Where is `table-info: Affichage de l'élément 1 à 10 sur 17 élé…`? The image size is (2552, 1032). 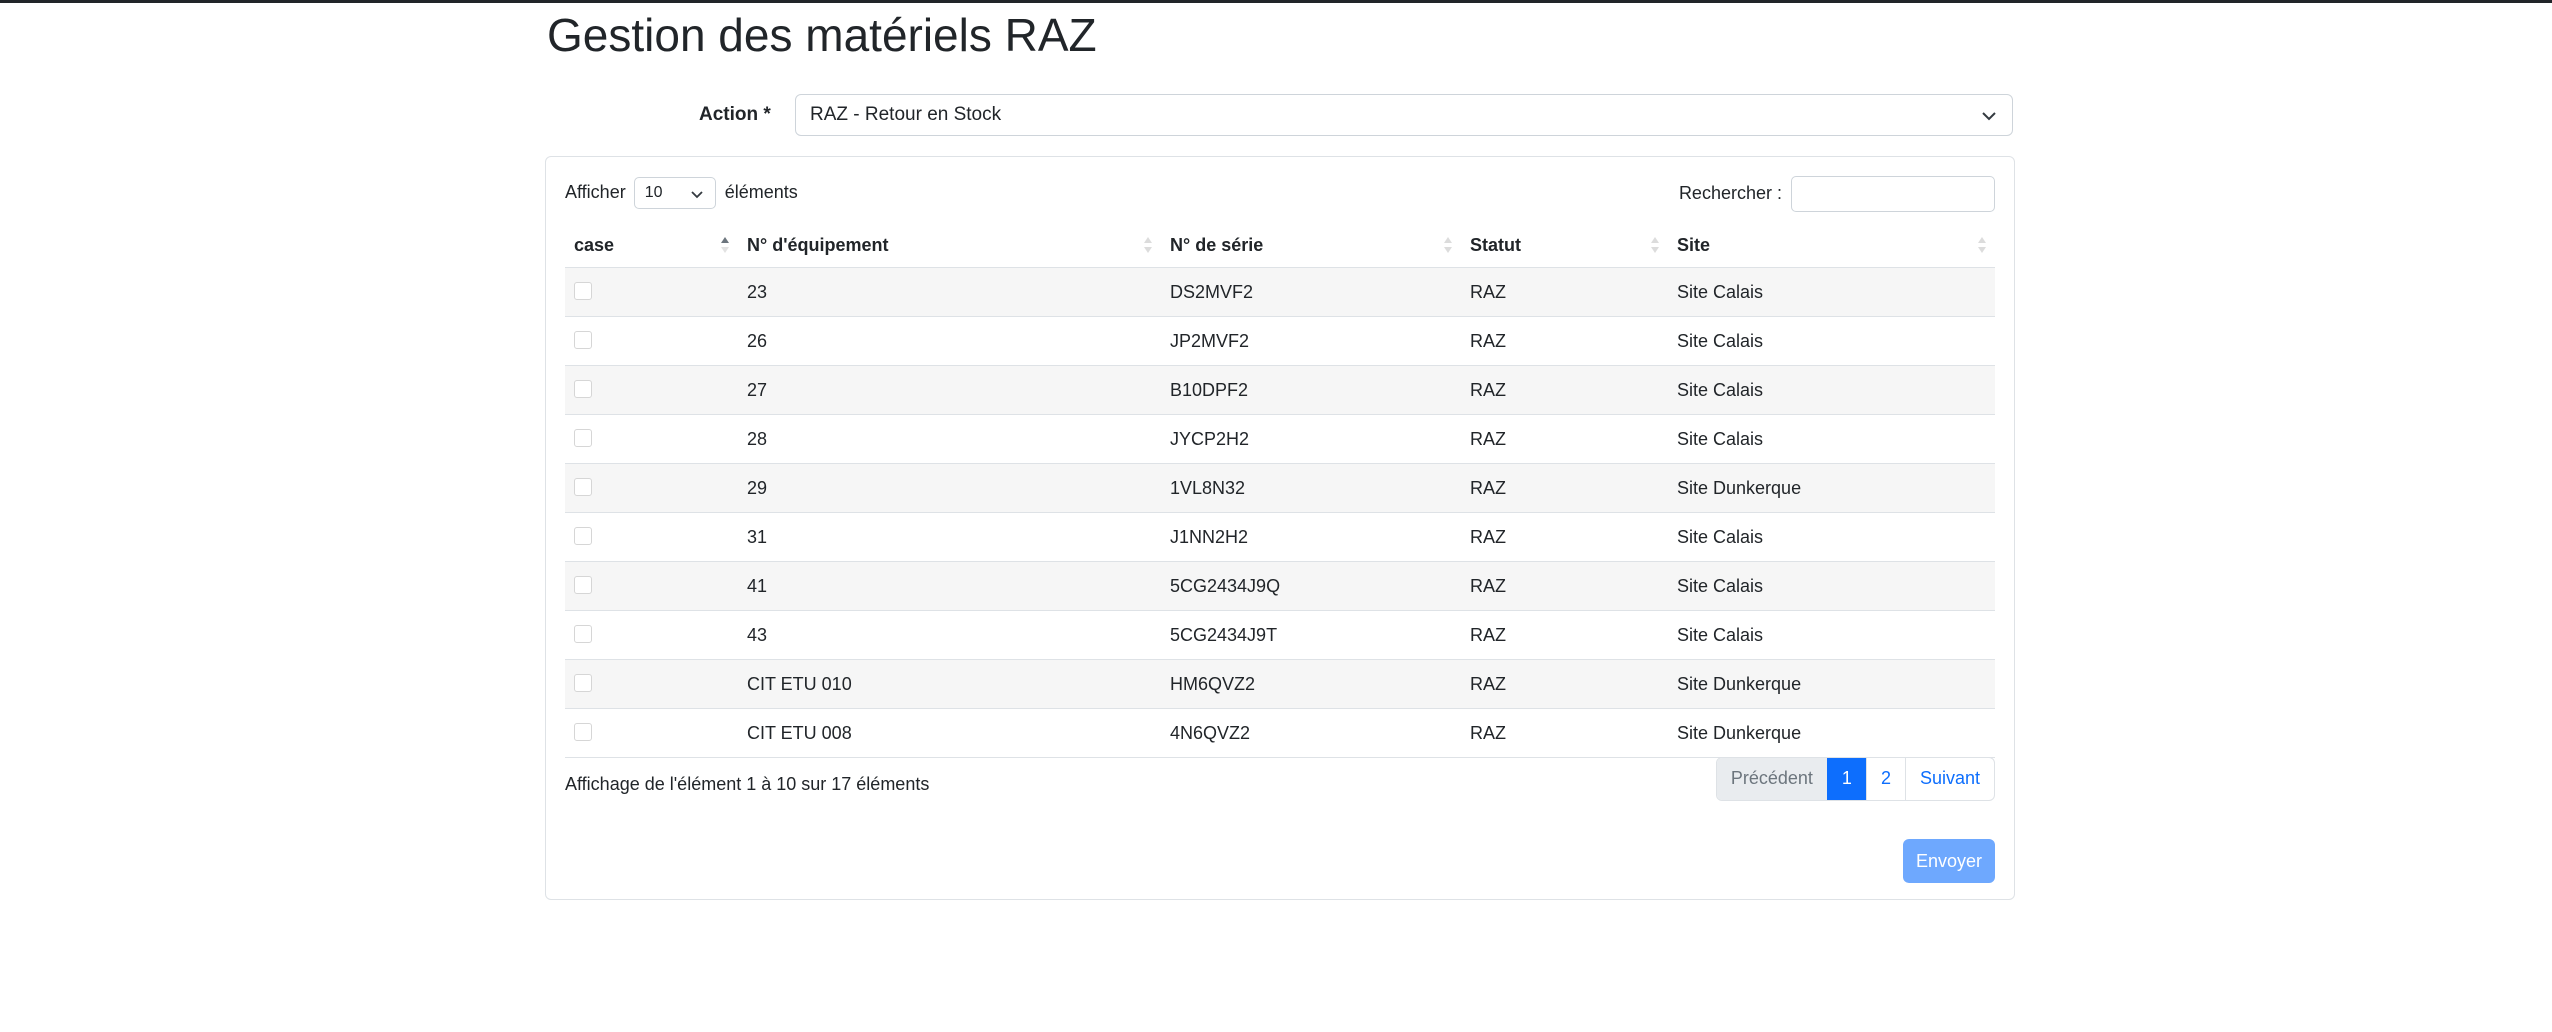
table-info: Affichage de l'élément 1 à 10 sur 17 élé… is located at coordinates (747, 784).